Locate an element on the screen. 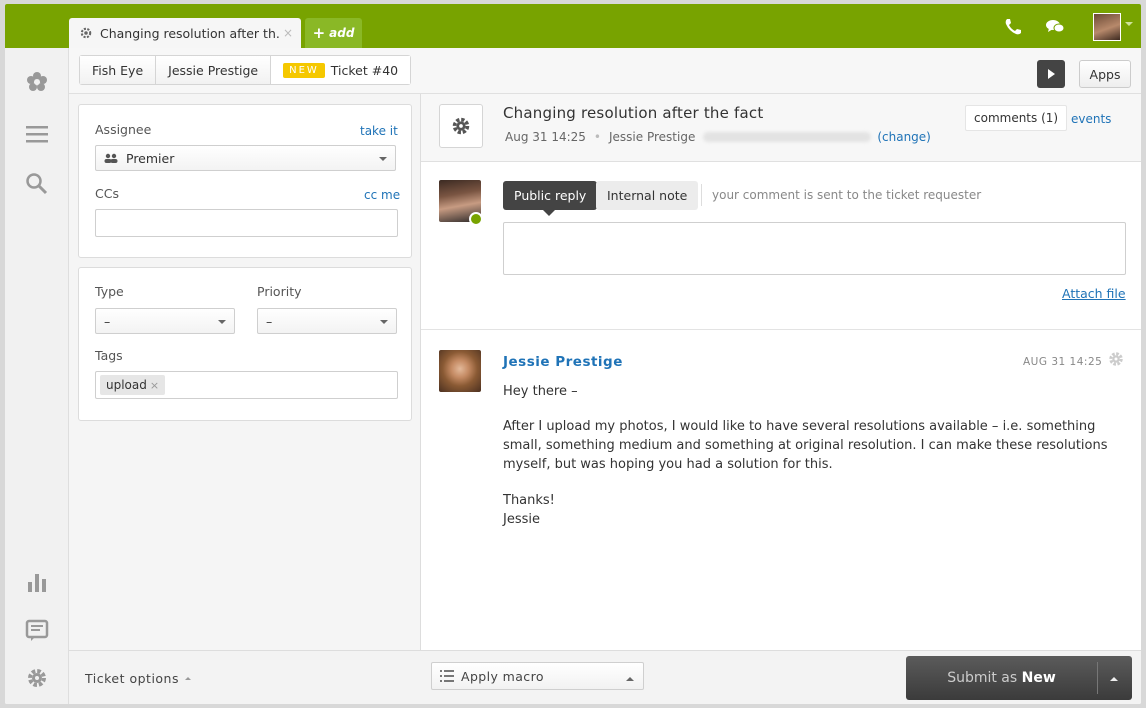 This screenshot has height=708, width=1146. comment-date: AUG 31 14:25 is located at coordinates (1063, 362).